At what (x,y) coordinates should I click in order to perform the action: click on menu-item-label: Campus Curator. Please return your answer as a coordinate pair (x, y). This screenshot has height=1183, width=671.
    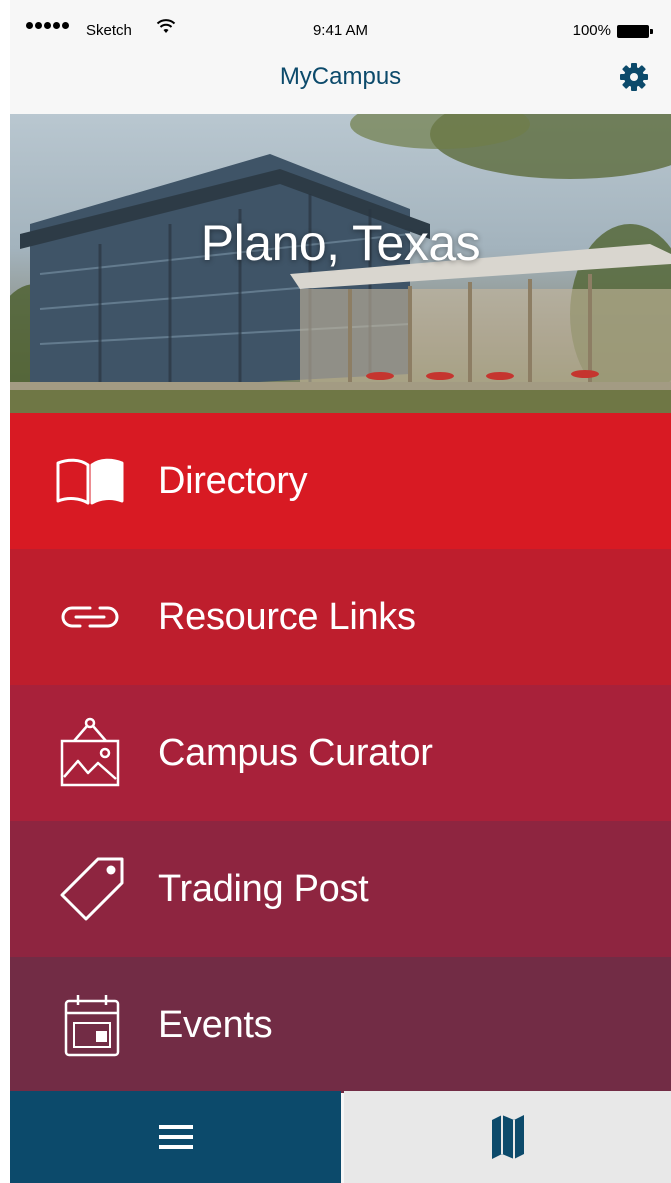
    Looking at the image, I should click on (295, 753).